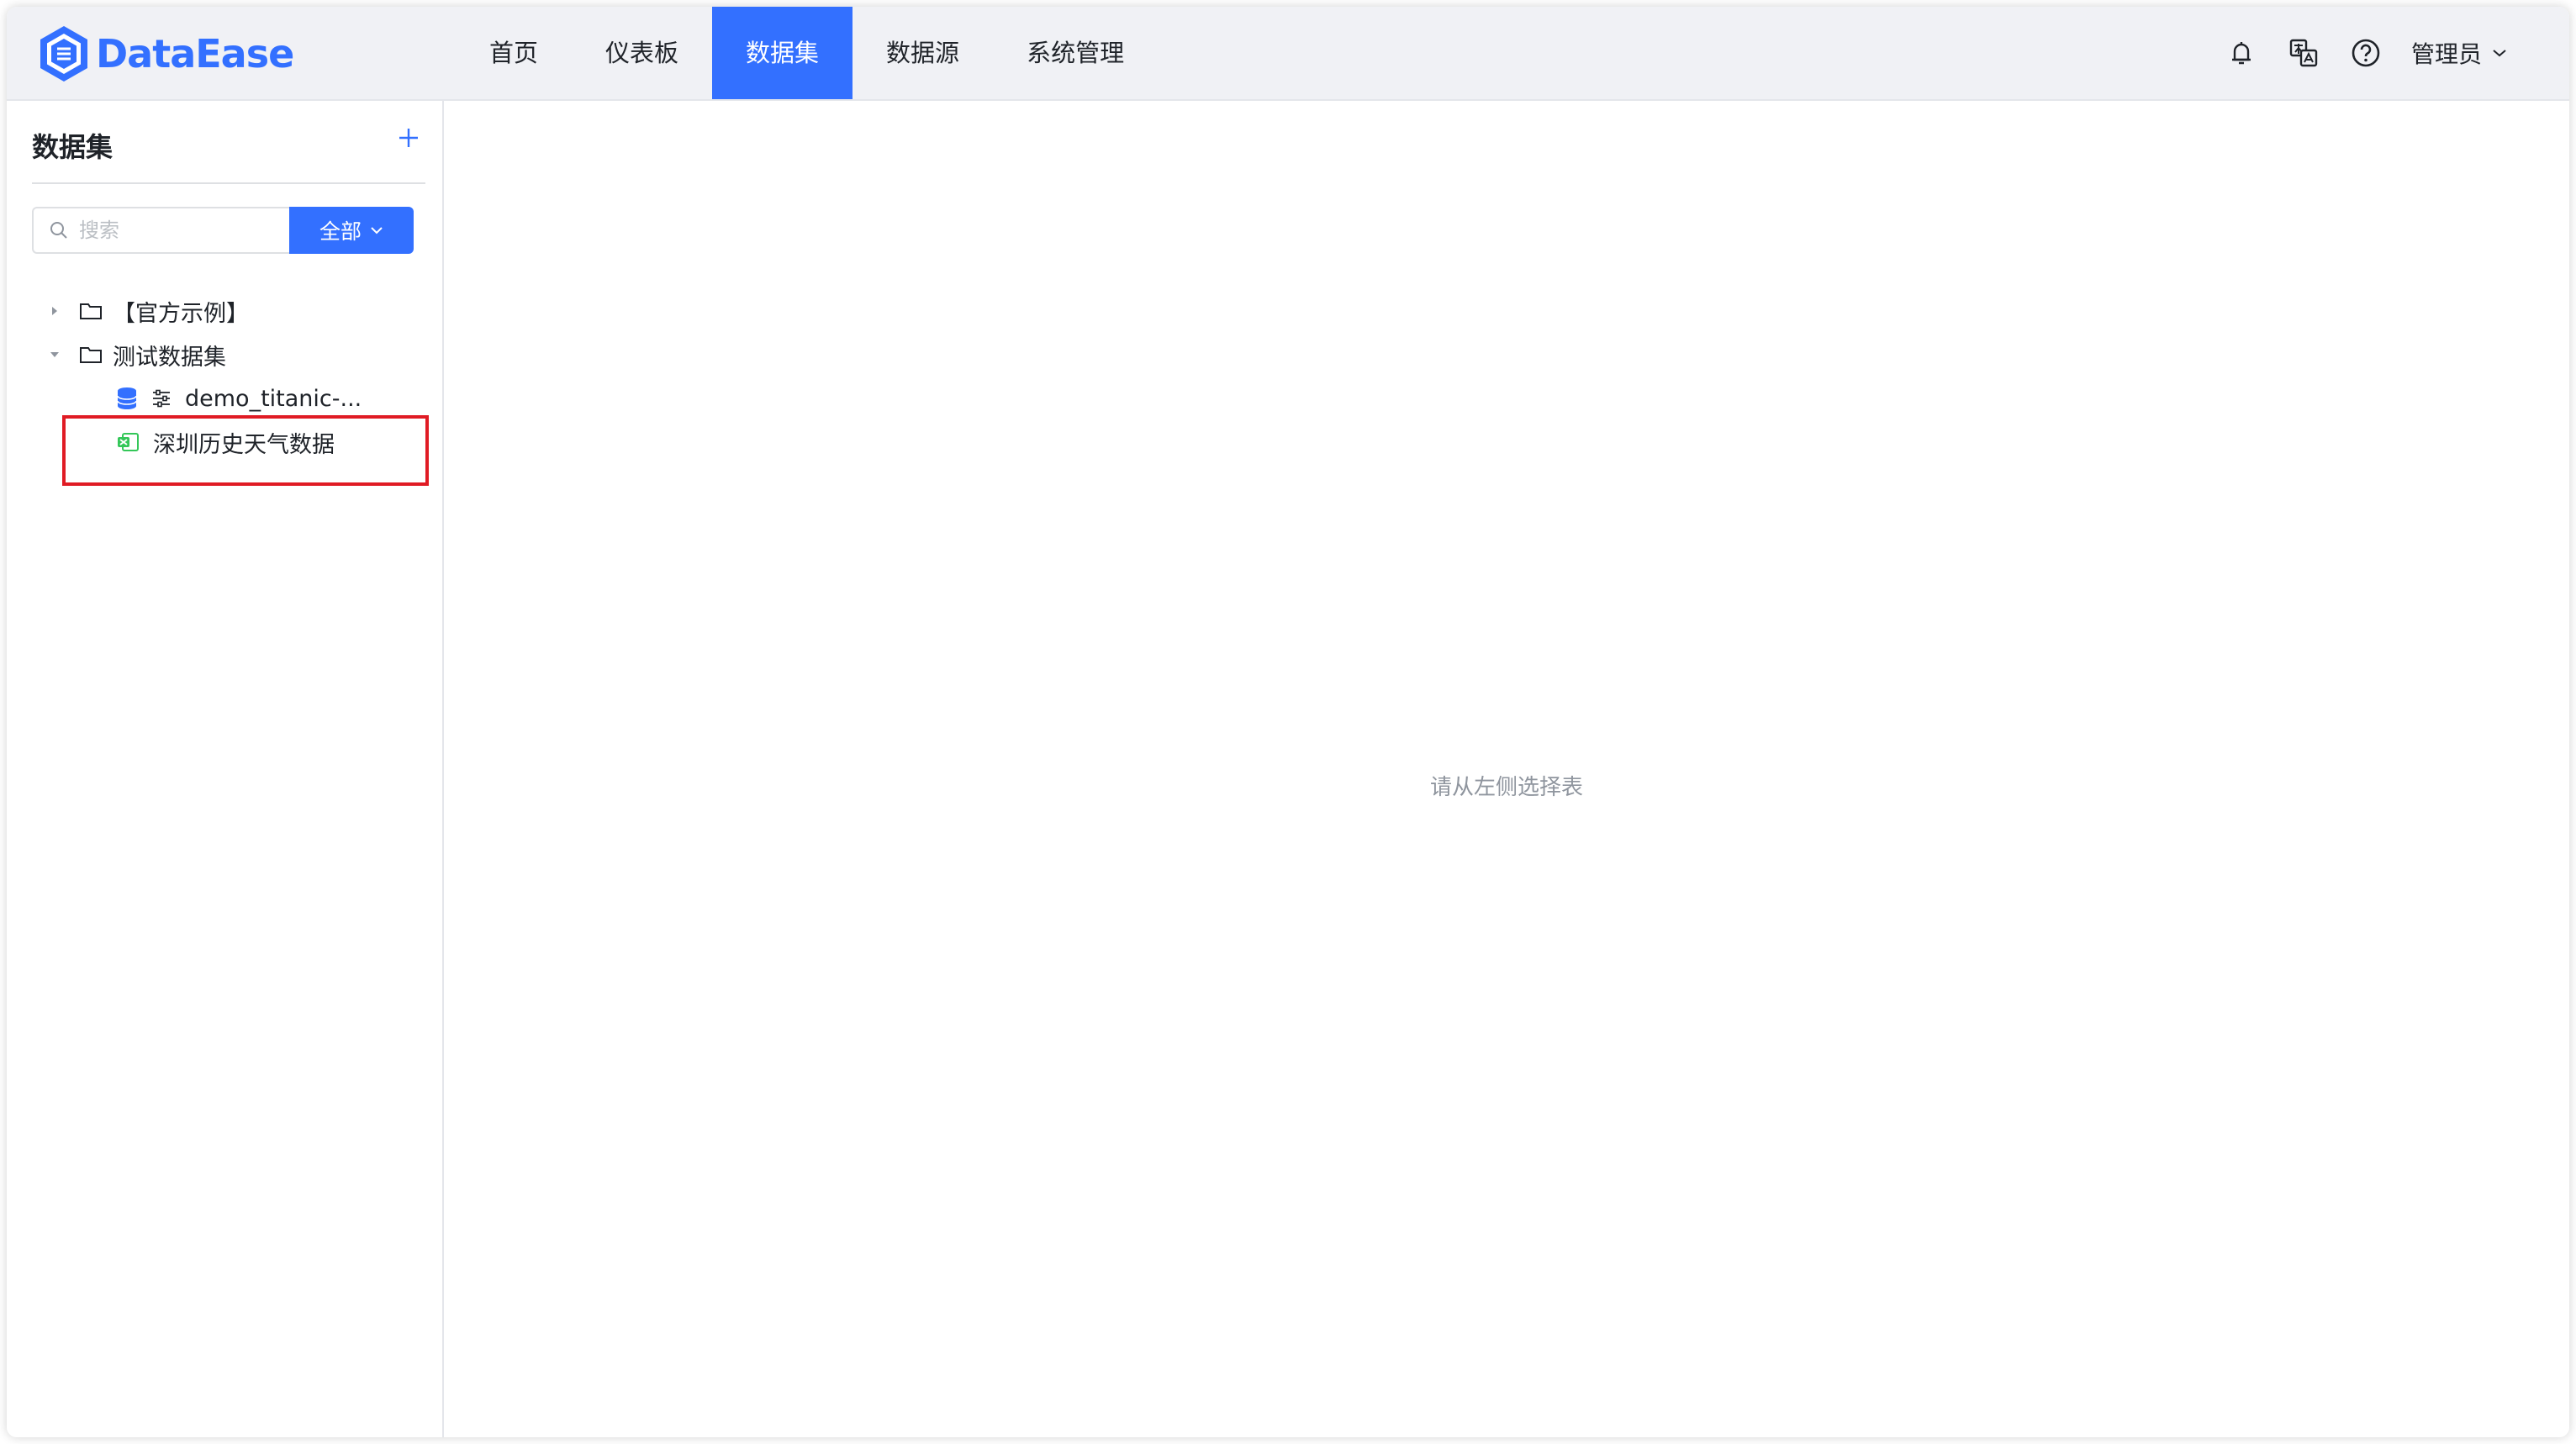 This screenshot has width=2576, height=1444. I want to click on filter-sliders-icon, so click(161, 398).